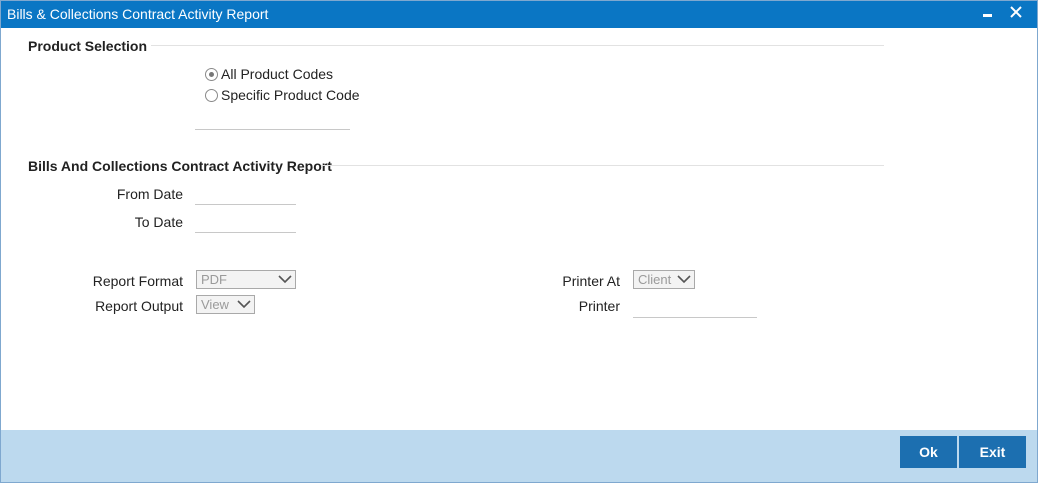  I want to click on minimize-button, so click(988, 14).